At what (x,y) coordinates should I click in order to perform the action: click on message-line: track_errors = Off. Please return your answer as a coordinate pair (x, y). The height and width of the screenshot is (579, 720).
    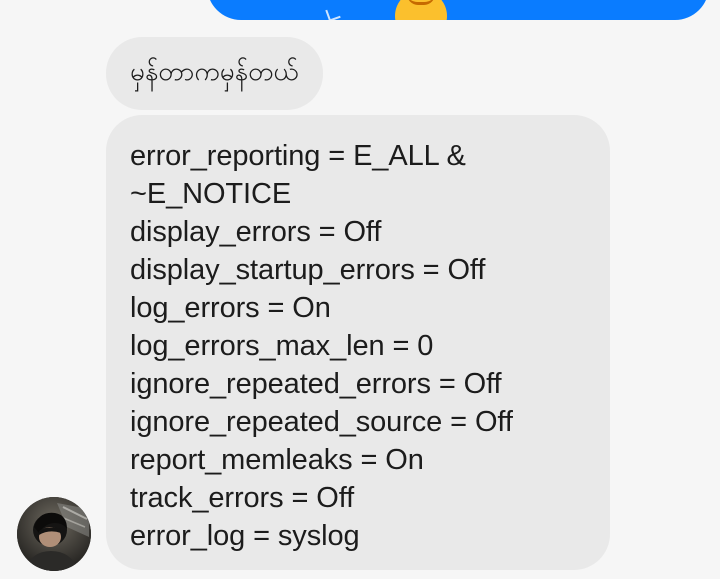
    Looking at the image, I should click on (242, 498).